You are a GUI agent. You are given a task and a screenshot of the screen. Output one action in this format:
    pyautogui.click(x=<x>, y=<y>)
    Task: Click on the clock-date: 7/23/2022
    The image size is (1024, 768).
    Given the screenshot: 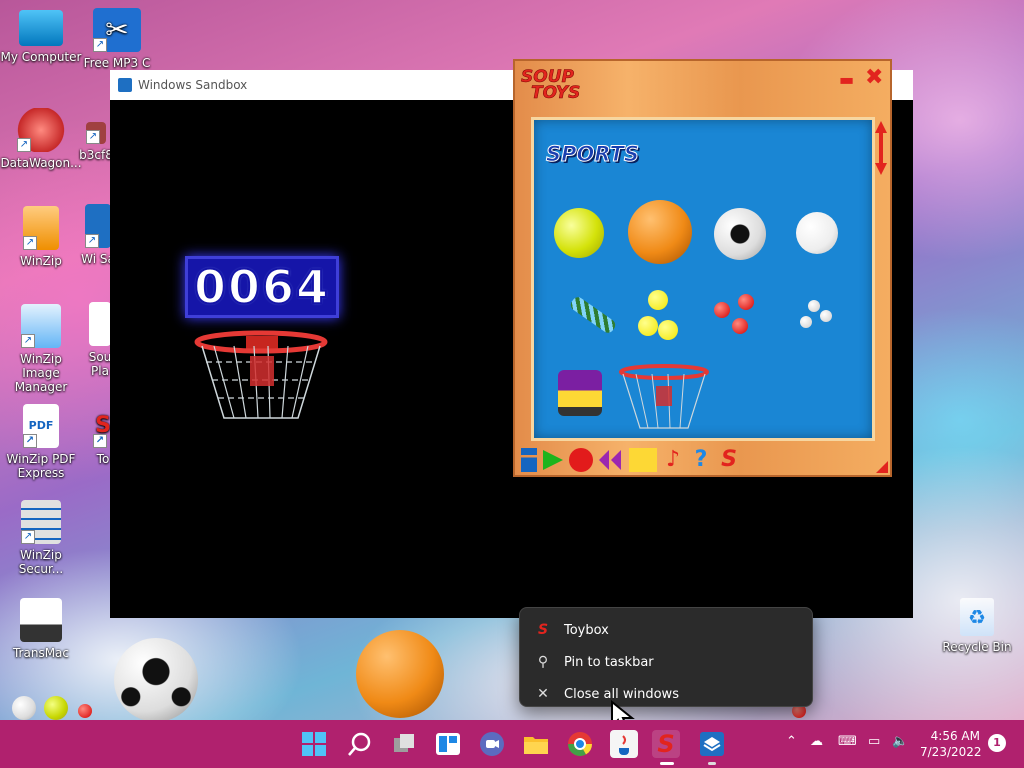 What is the action you would take?
    pyautogui.click(x=951, y=752)
    